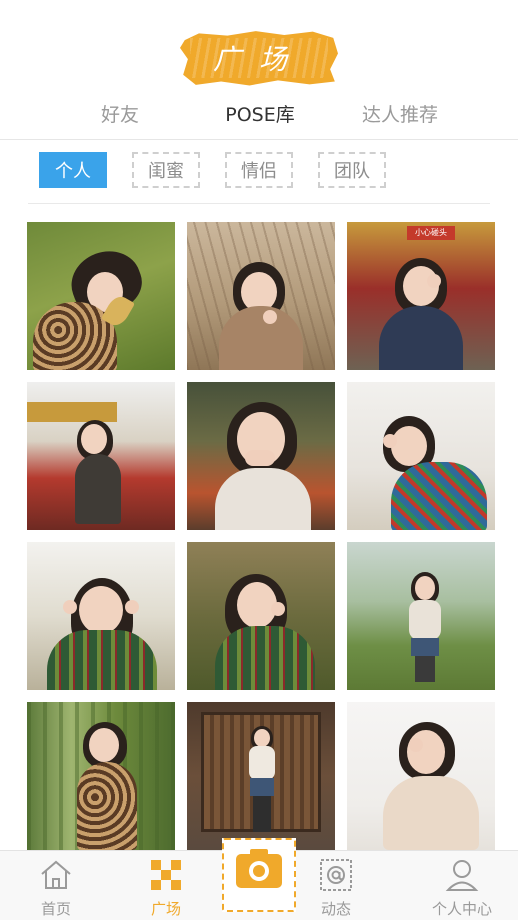 The height and width of the screenshot is (920, 518). I want to click on chip-personal: 个人, so click(73, 170).